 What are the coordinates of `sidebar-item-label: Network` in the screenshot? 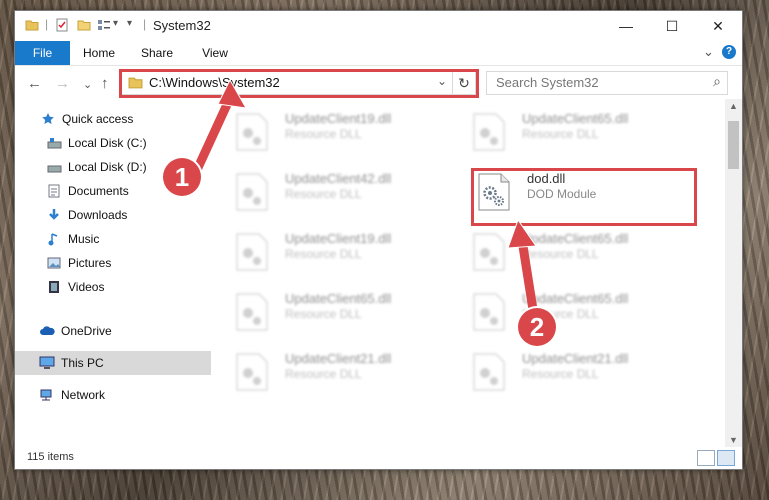 It's located at (83, 395).